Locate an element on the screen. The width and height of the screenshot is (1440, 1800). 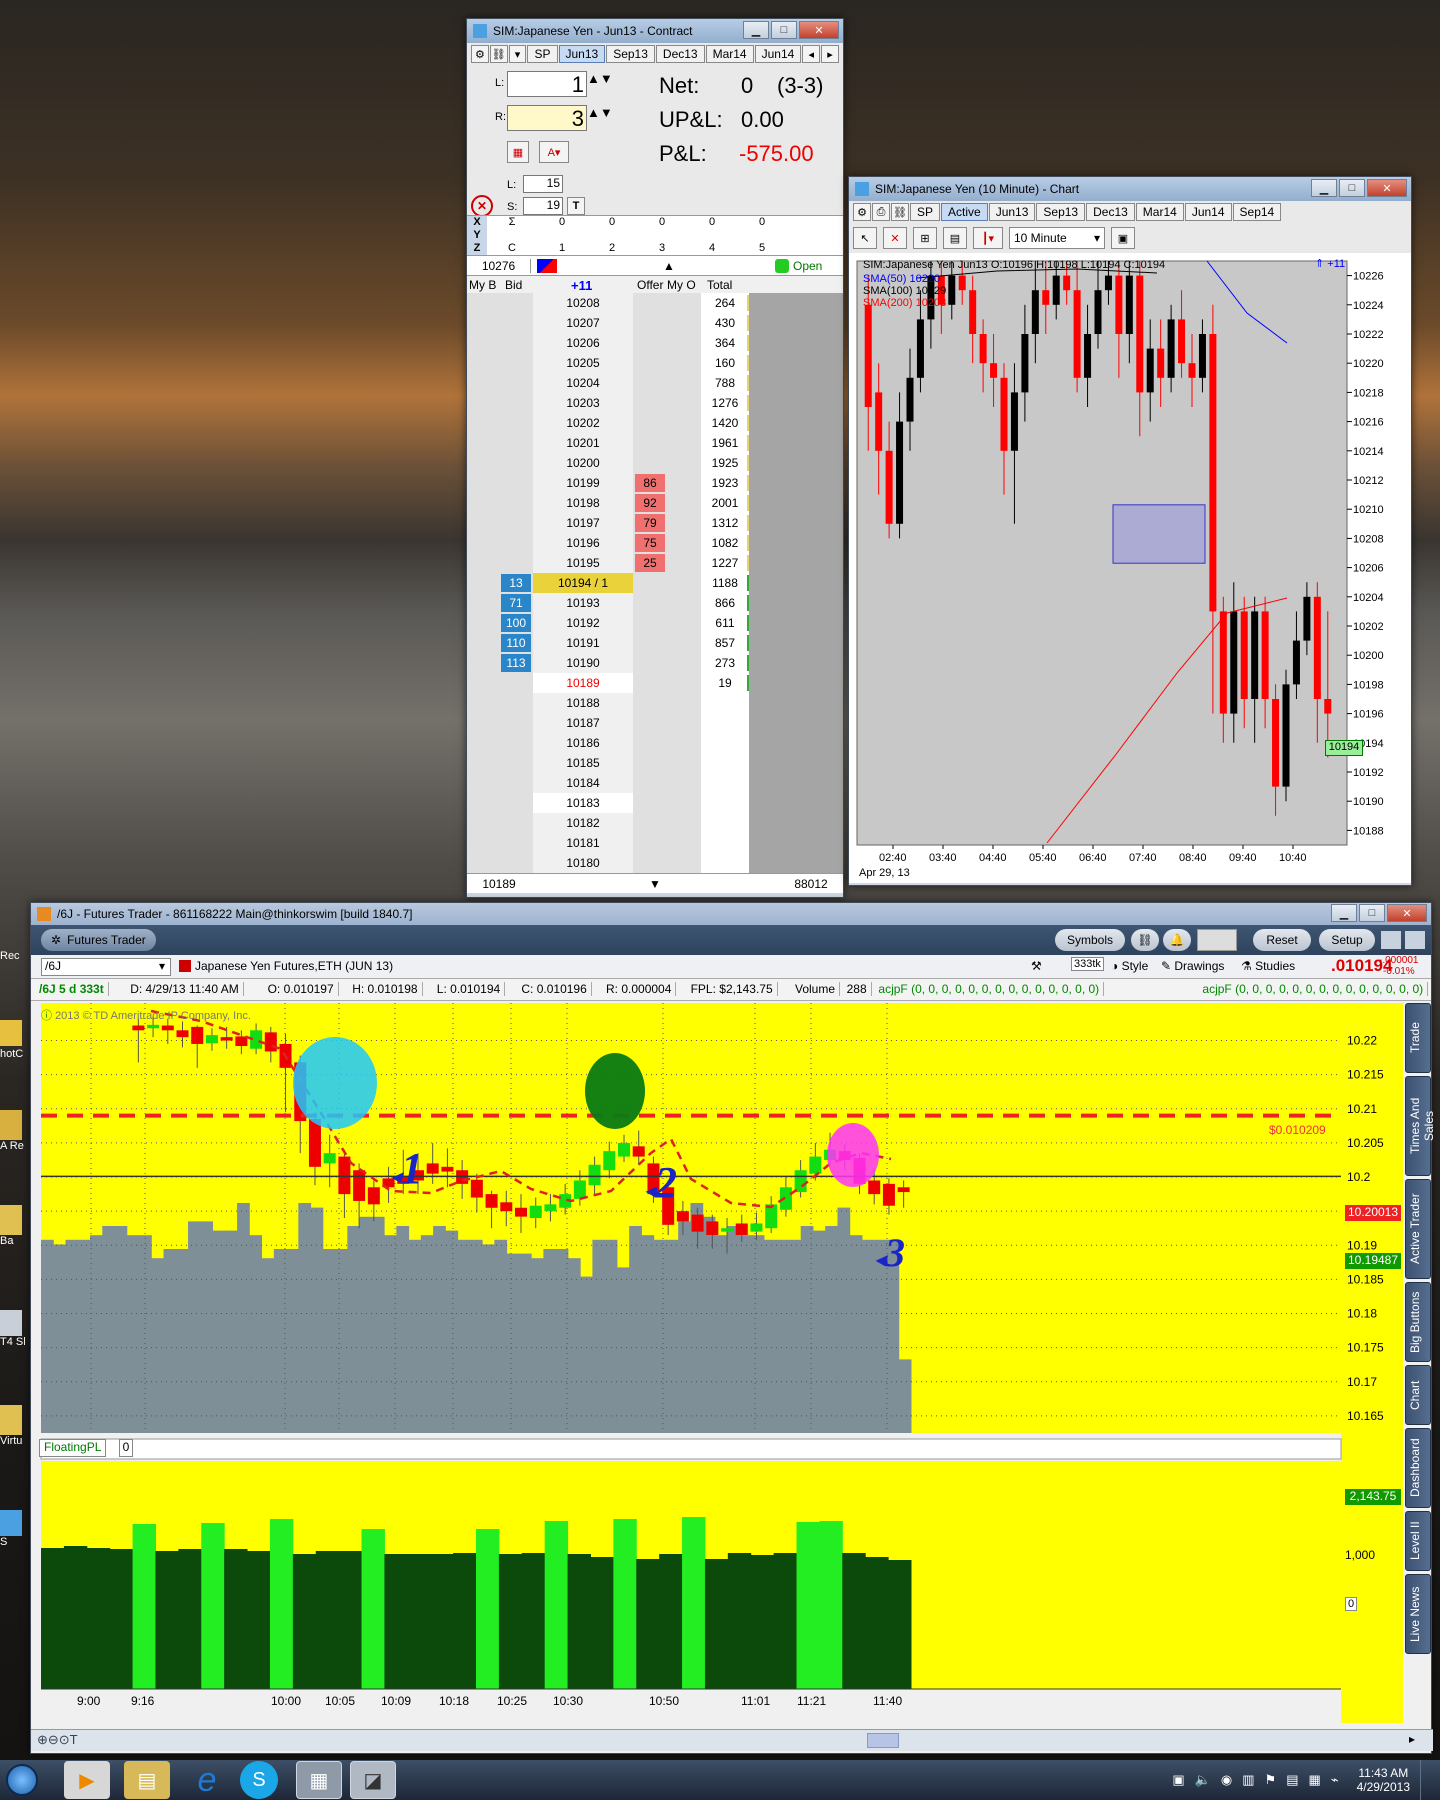
tray-icon: ▤ is located at coordinates (1292, 1780).